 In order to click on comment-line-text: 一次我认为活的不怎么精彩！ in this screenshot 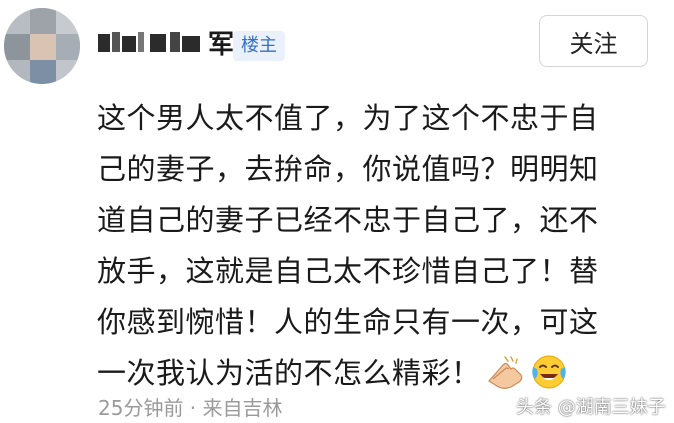, I will do `click(289, 373)`.